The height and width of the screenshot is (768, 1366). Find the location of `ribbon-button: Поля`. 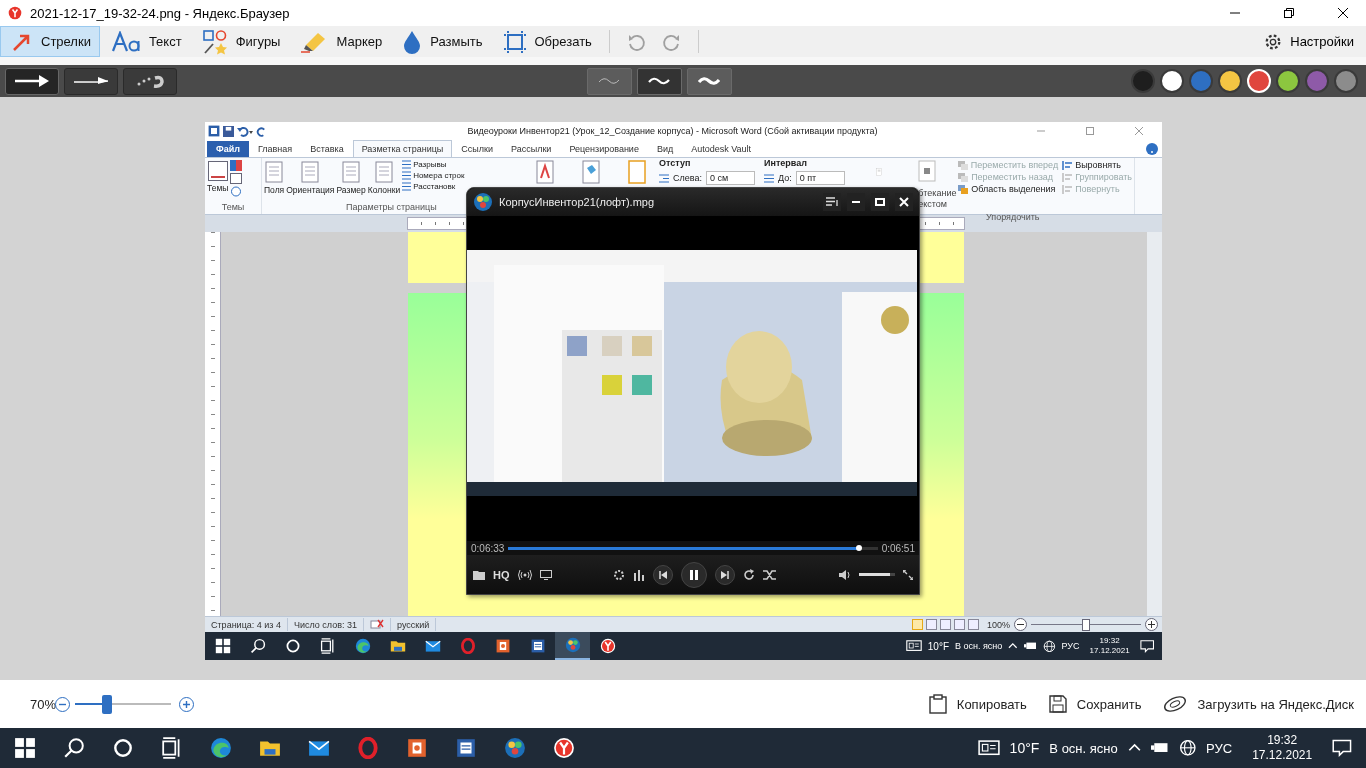

ribbon-button: Поля is located at coordinates (274, 178).